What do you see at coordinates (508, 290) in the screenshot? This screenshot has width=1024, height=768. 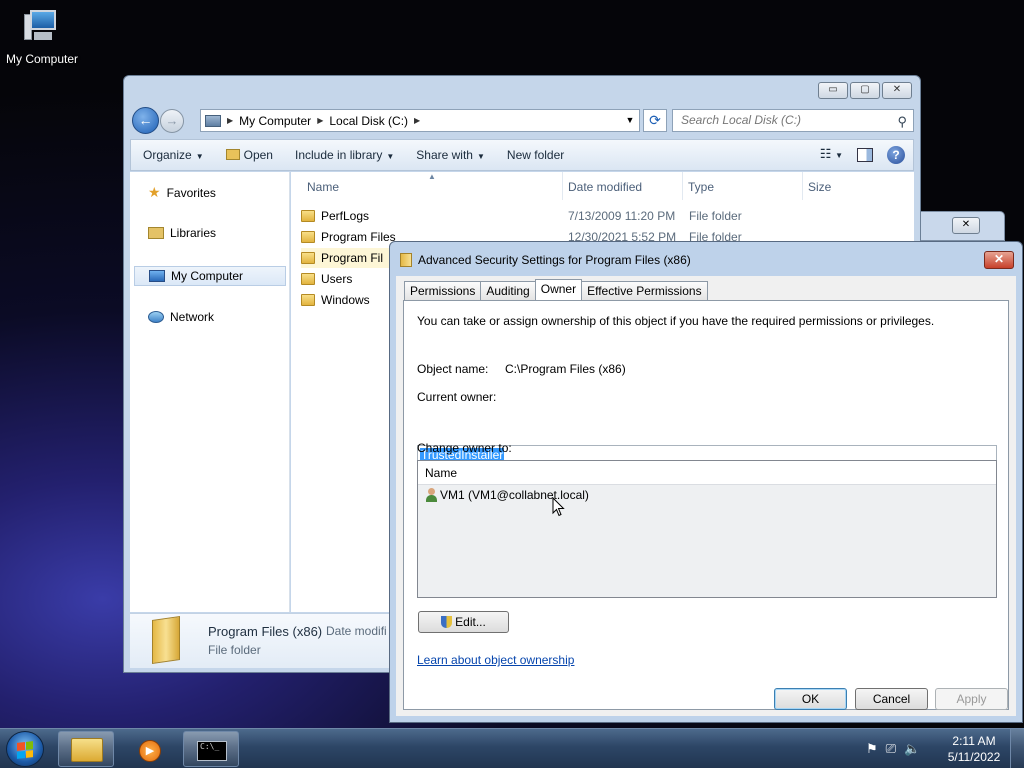 I see `tab-auditing: Auditing` at bounding box center [508, 290].